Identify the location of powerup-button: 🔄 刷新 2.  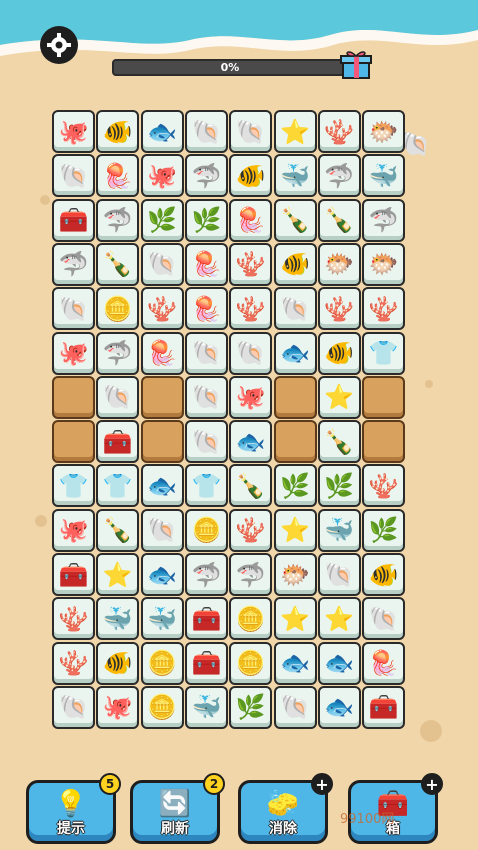
(177, 808).